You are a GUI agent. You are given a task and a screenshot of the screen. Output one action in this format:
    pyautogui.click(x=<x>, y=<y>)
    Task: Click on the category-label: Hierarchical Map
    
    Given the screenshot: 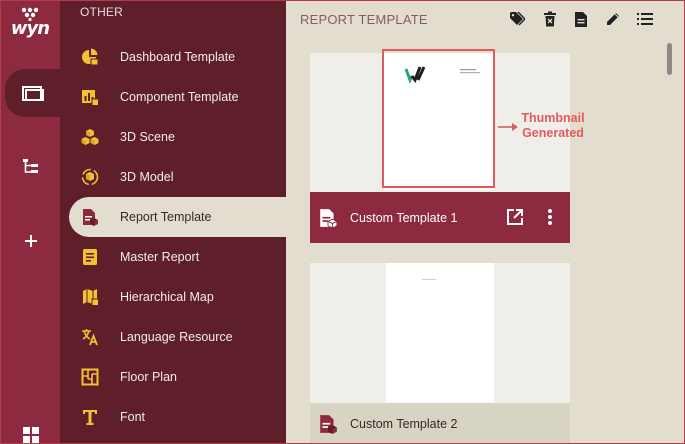 What is the action you would take?
    pyautogui.click(x=167, y=297)
    